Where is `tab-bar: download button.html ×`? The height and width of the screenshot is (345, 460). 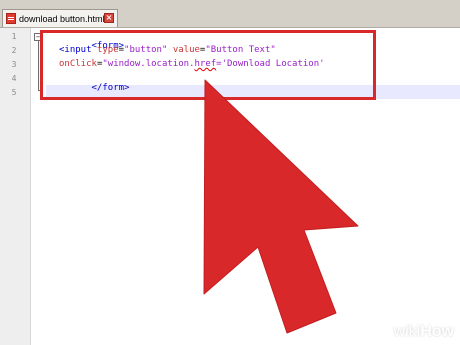
tab-bar: download button.html × is located at coordinates (230, 14).